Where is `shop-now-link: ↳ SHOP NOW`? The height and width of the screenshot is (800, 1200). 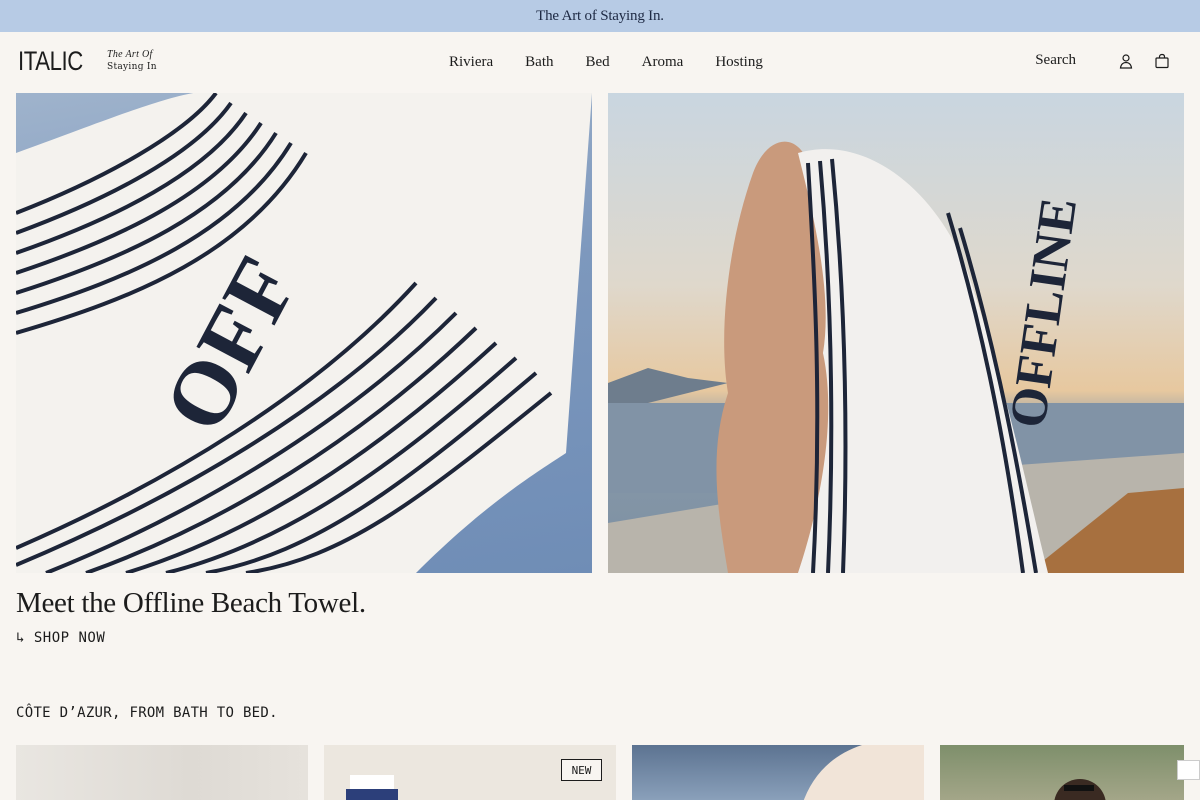 shop-now-link: ↳ SHOP NOW is located at coordinates (60, 638).